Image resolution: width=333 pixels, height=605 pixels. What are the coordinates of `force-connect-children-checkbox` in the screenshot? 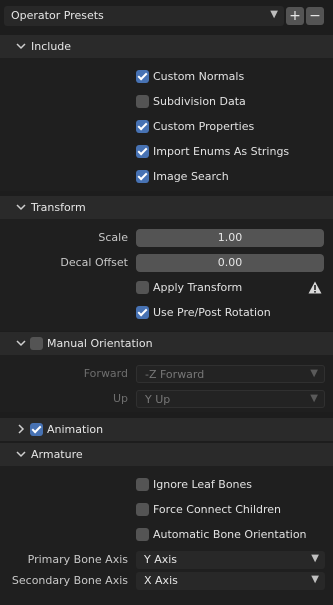 It's located at (142, 509).